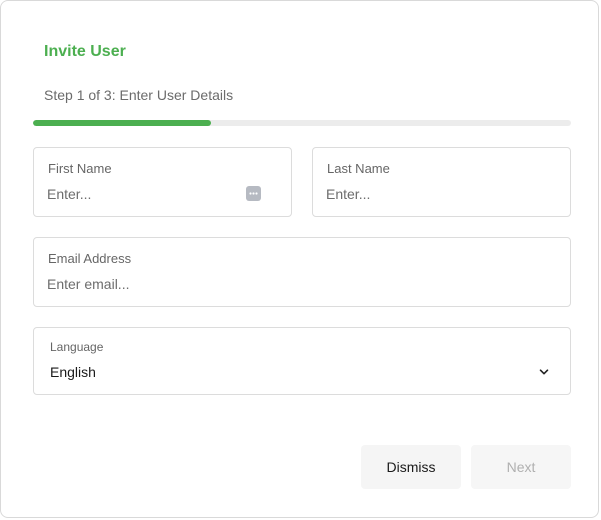 Image resolution: width=601 pixels, height=520 pixels. Describe the element at coordinates (302, 361) in the screenshot. I see `language-select: Language English` at that location.